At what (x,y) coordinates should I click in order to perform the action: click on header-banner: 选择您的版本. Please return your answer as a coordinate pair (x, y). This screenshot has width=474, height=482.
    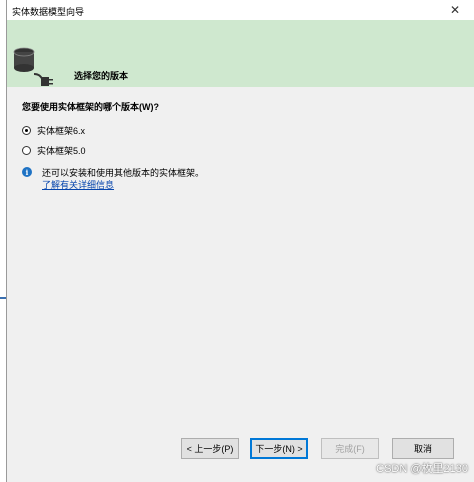
    Looking at the image, I should click on (240, 53).